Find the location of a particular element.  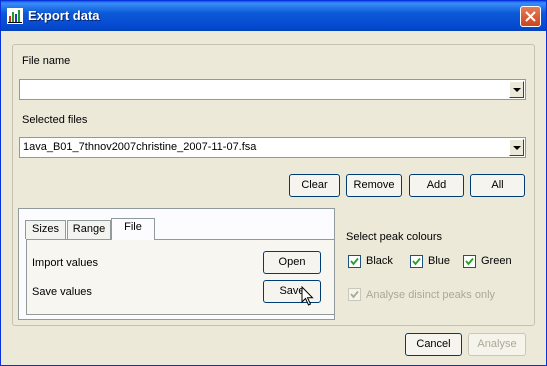

mouse-cursor-icon is located at coordinates (307, 296).